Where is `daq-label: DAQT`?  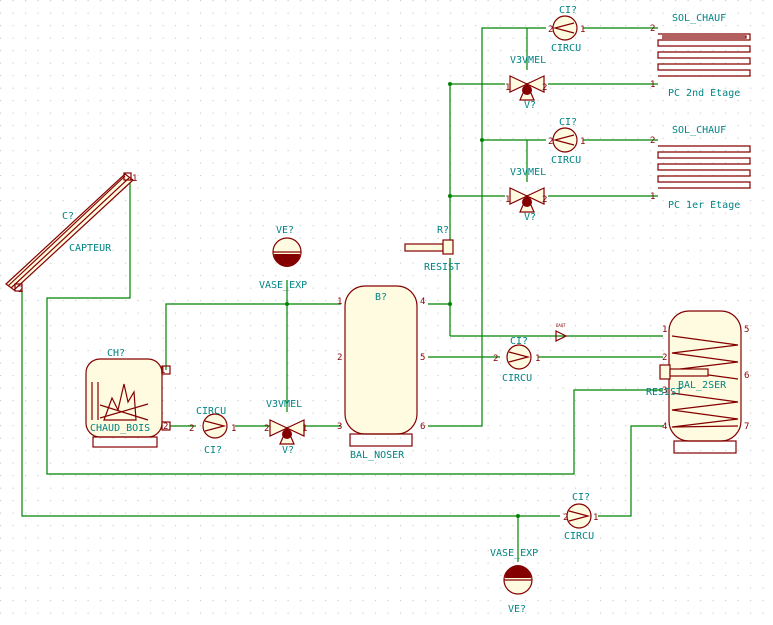
daq-label: DAQT is located at coordinates (561, 325).